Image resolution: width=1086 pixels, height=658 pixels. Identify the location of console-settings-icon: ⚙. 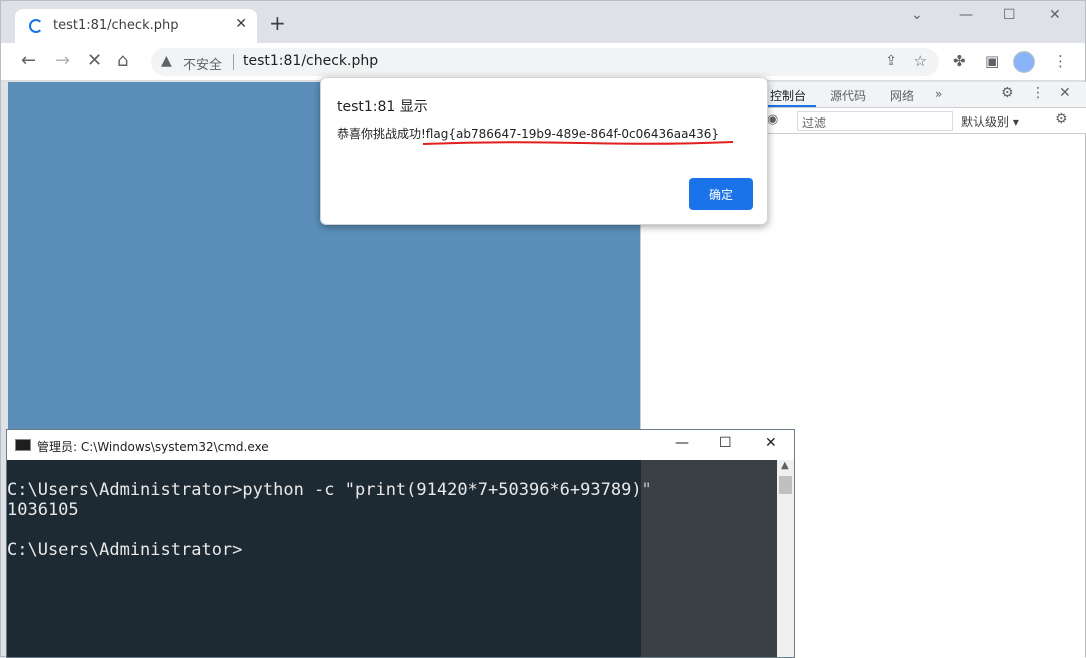
(1061, 119).